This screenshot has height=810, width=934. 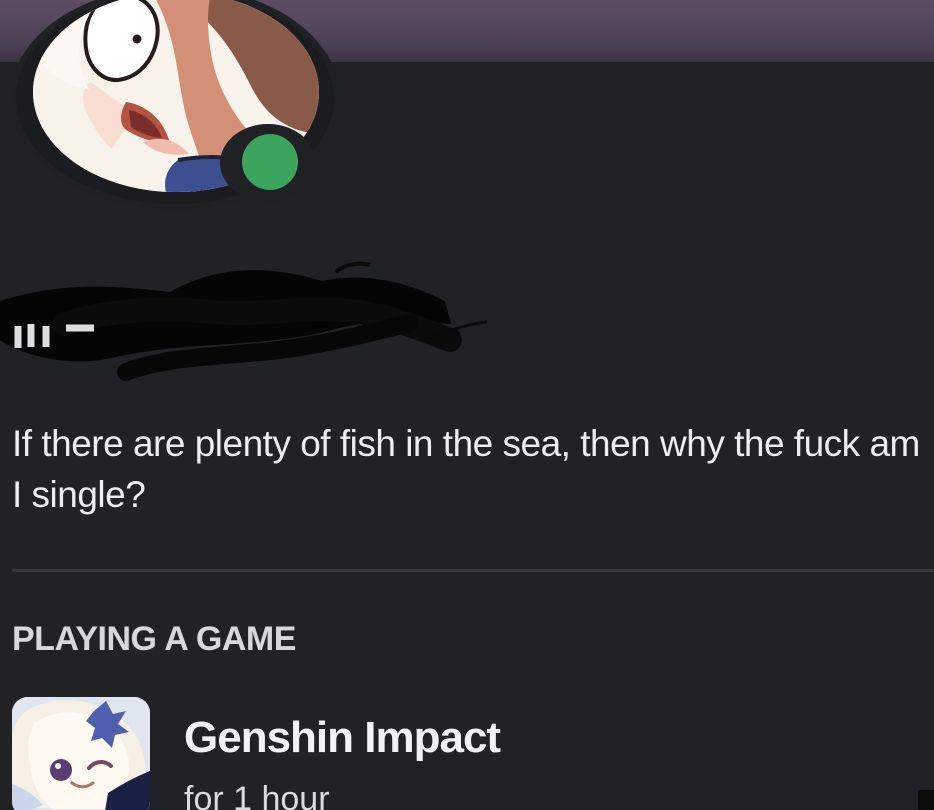 I want to click on online-status-icon, so click(x=270, y=162).